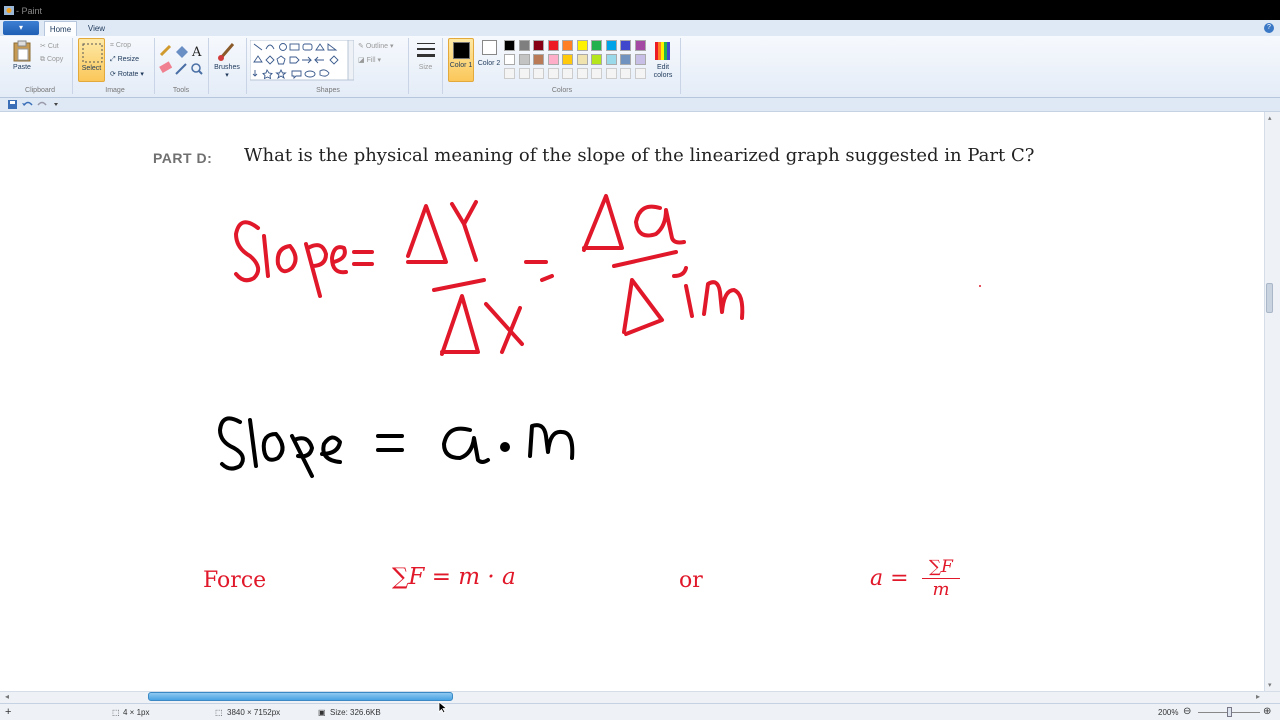 Image resolution: width=1280 pixels, height=720 pixels. Describe the element at coordinates (355, 712) in the screenshot. I see `file-size: Size: 326.6KB` at that location.